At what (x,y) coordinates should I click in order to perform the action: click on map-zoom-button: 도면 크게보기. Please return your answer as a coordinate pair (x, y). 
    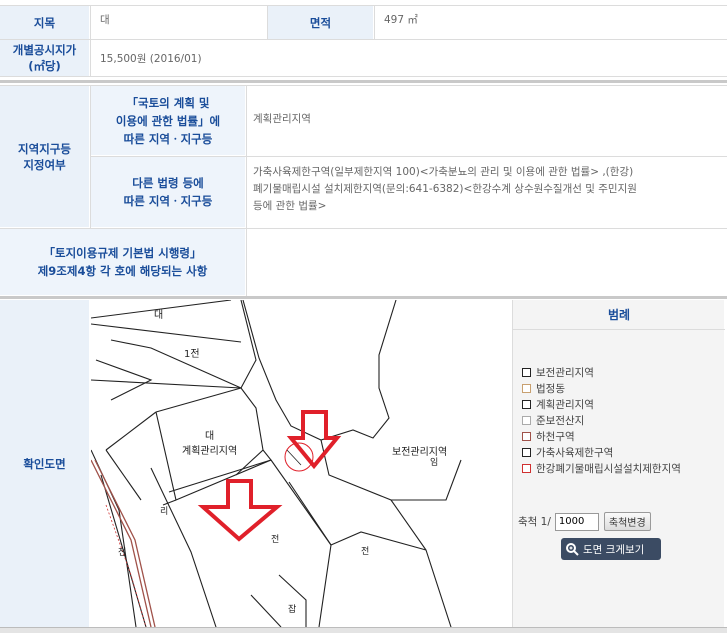
    Looking at the image, I should click on (611, 549).